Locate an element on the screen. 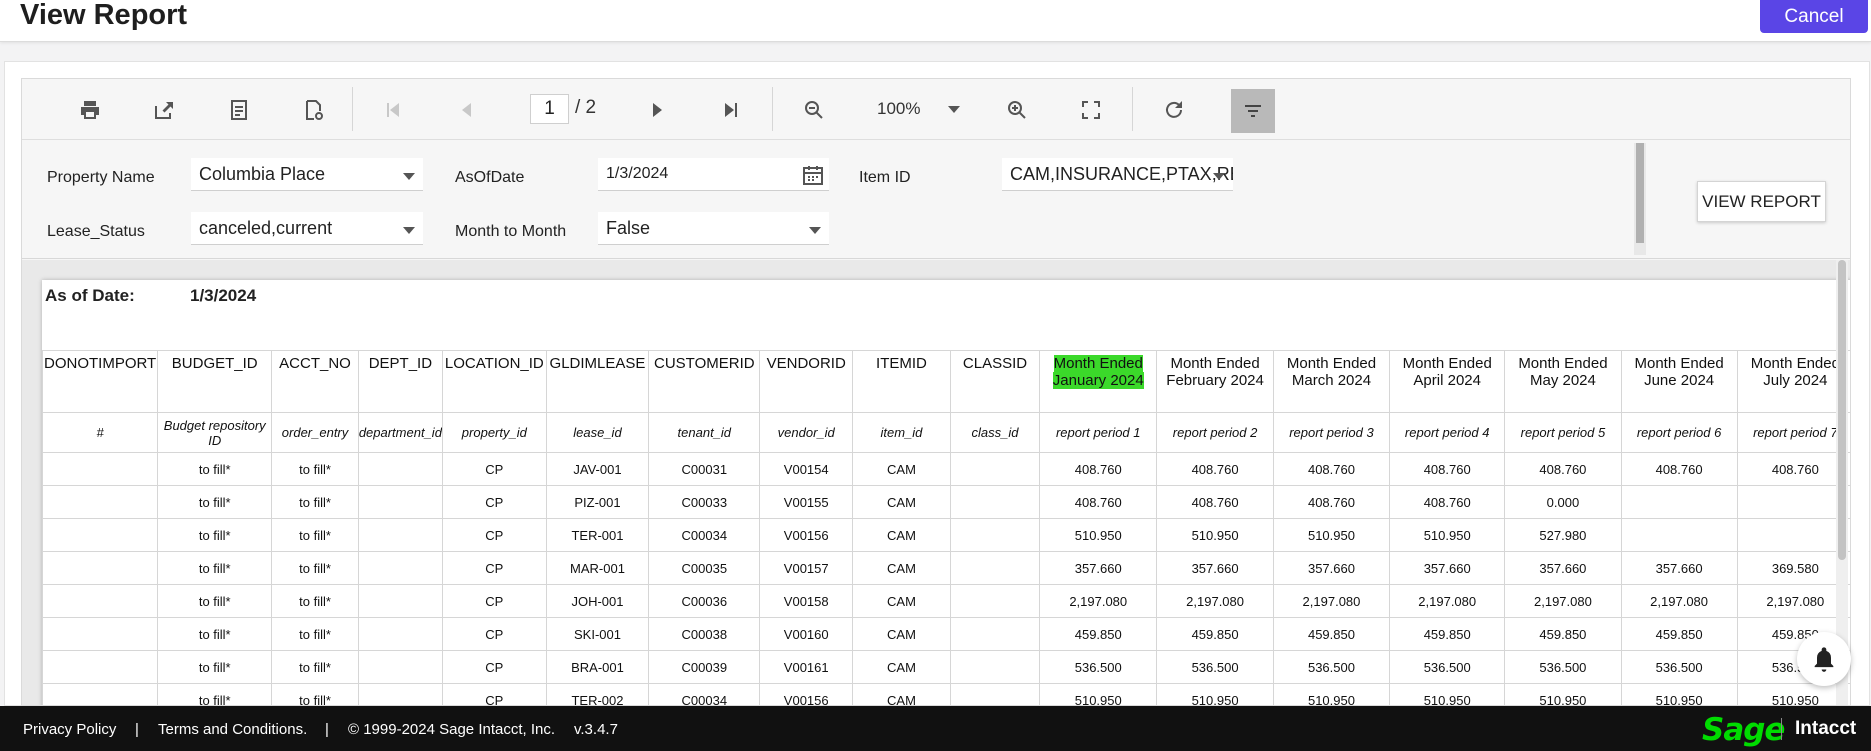  cancel-button: Cancel is located at coordinates (1814, 16).